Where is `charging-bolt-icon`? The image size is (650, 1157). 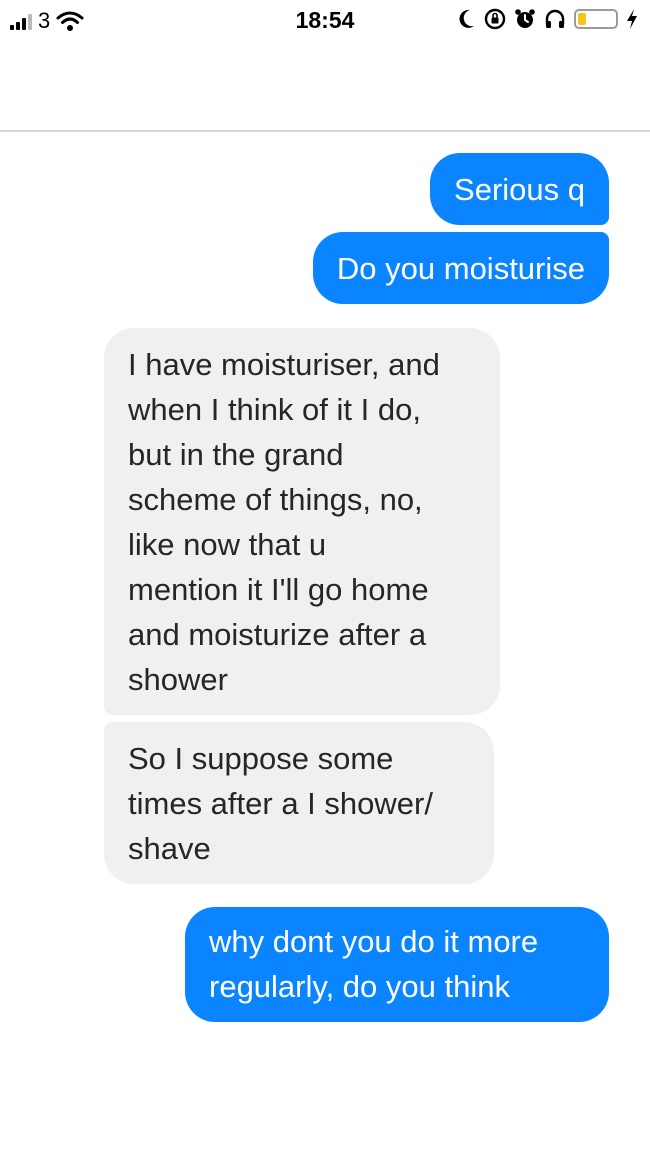
charging-bolt-icon is located at coordinates (632, 19).